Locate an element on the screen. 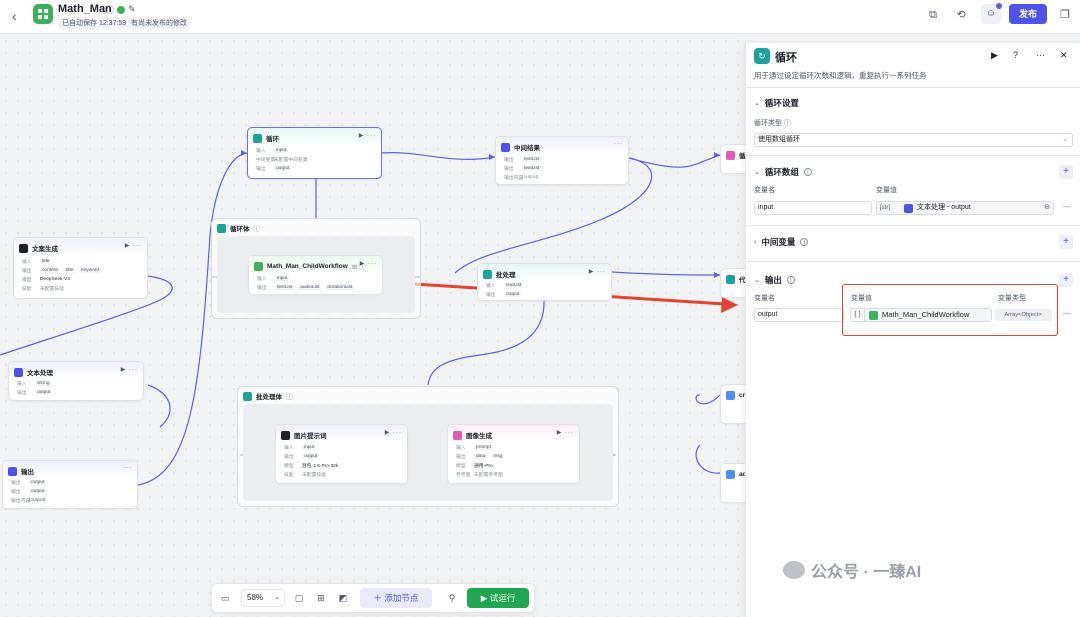 This screenshot has height=617, width=1080. node-title: 图像生成 is located at coordinates (479, 436).